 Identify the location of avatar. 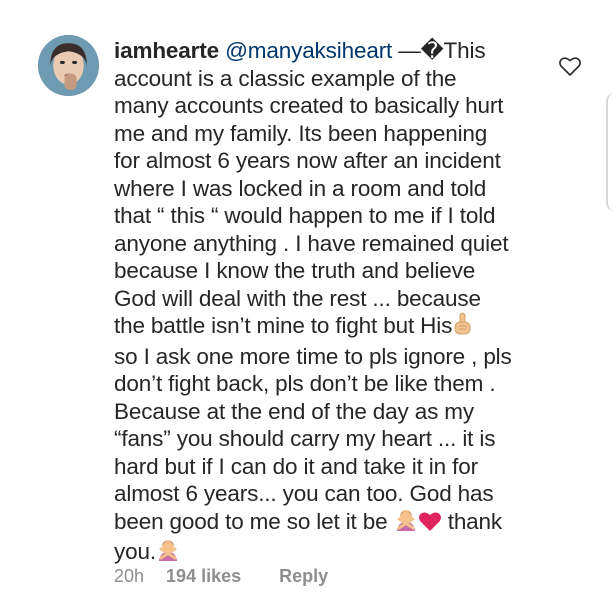
(68, 65).